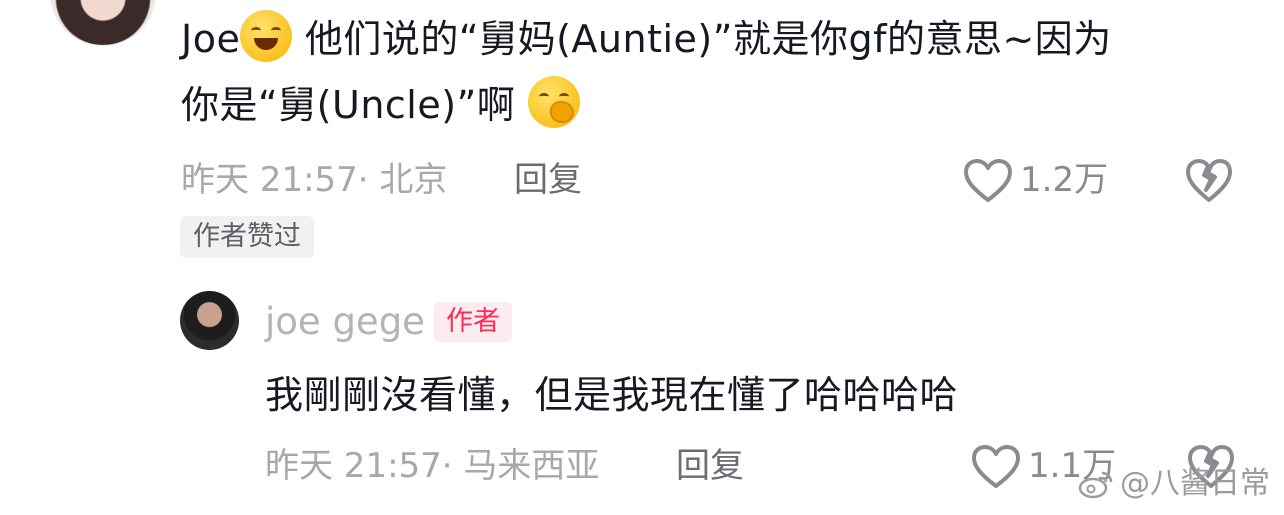 The width and height of the screenshot is (1284, 515). What do you see at coordinates (1064, 180) in the screenshot?
I see `like-count: 1.2万` at bounding box center [1064, 180].